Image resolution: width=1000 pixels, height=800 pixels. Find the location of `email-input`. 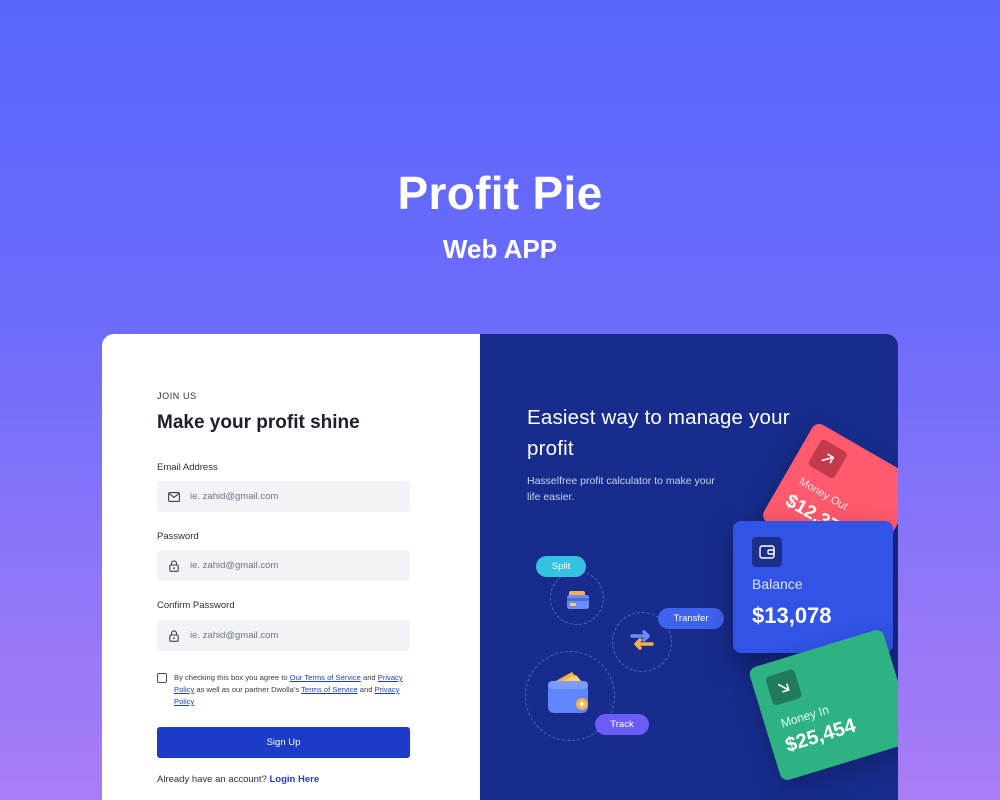

email-input is located at coordinates (290, 496).